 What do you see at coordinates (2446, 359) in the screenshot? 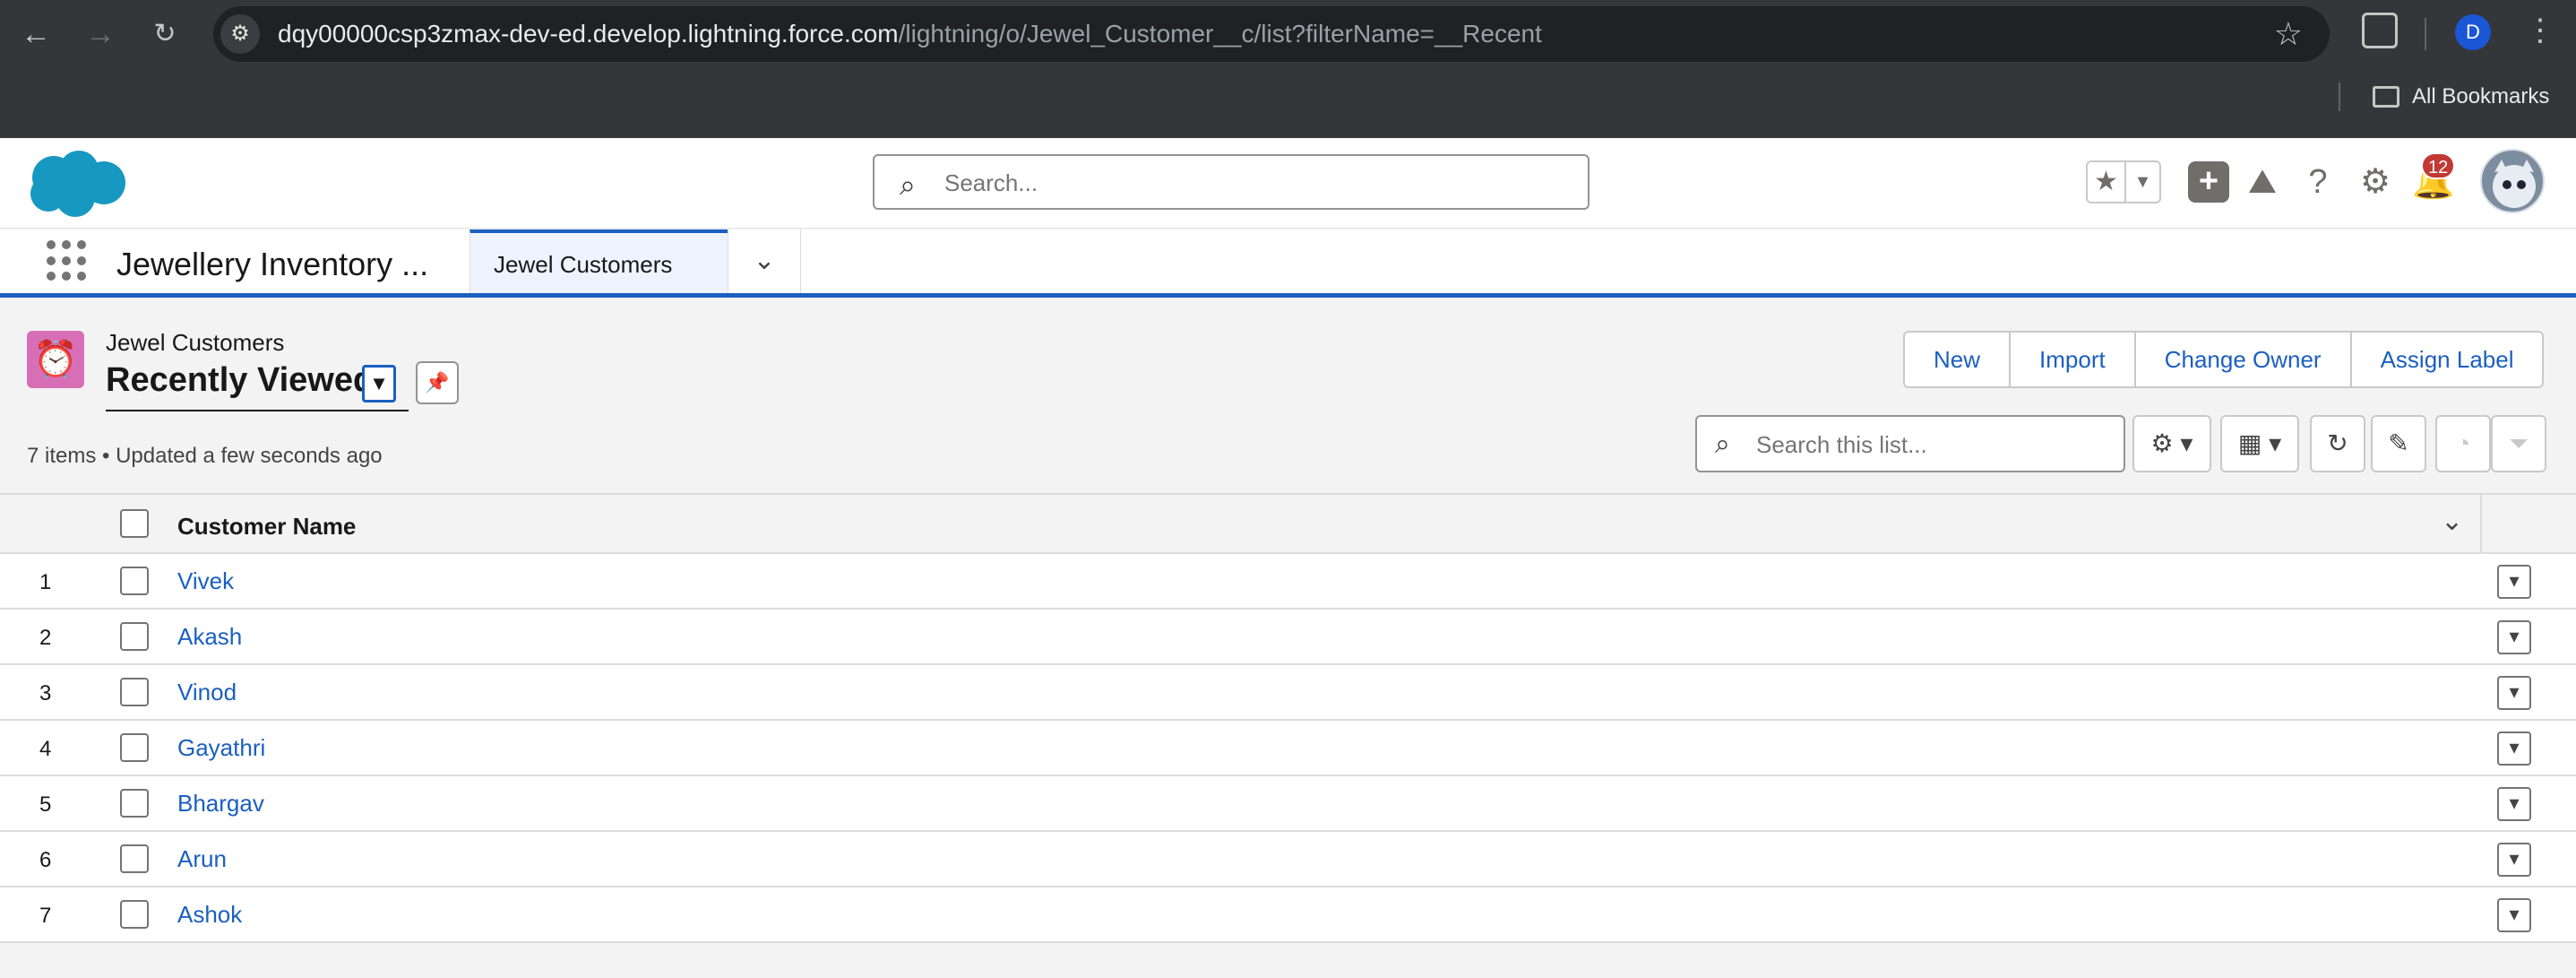
I see `assign-label-button: Assign Label` at bounding box center [2446, 359].